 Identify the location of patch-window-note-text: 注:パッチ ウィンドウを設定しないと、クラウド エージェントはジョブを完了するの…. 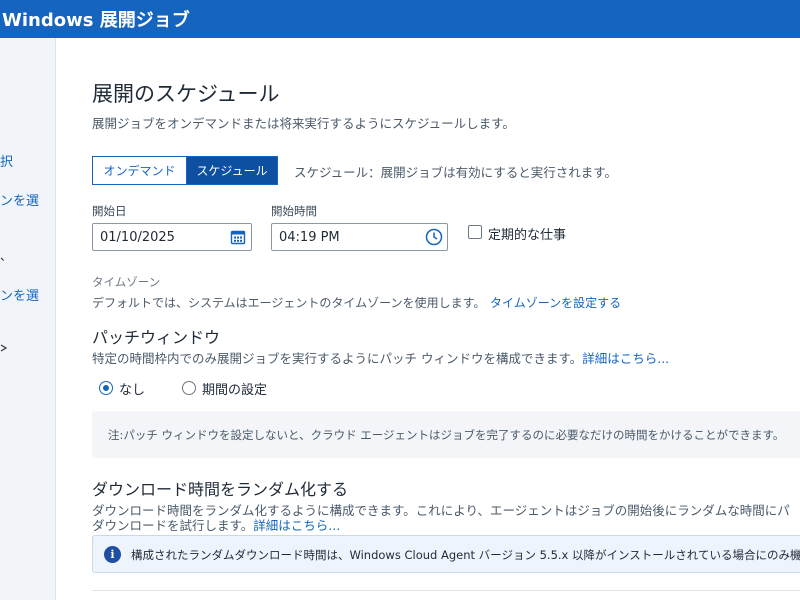
(446, 435).